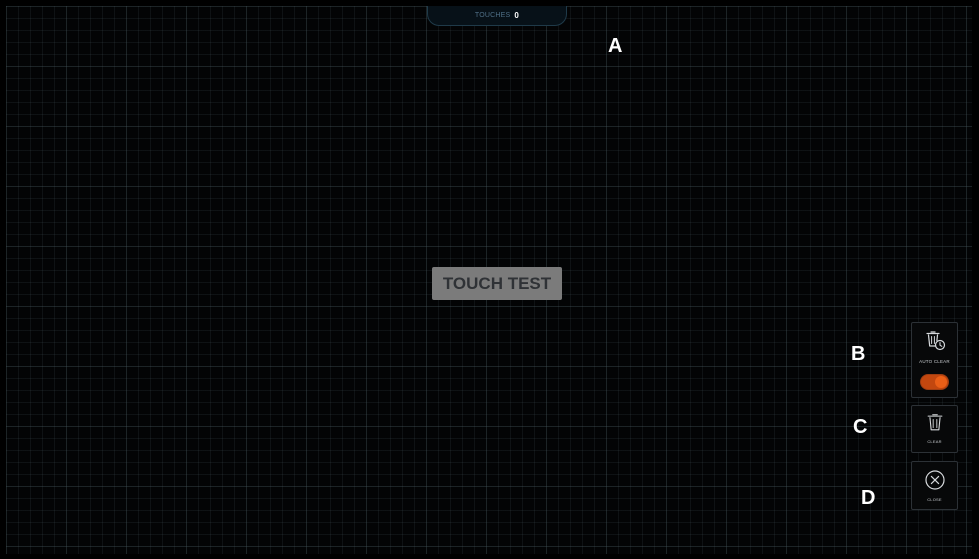 The image size is (979, 559). I want to click on marker-b: B, so click(858, 354).